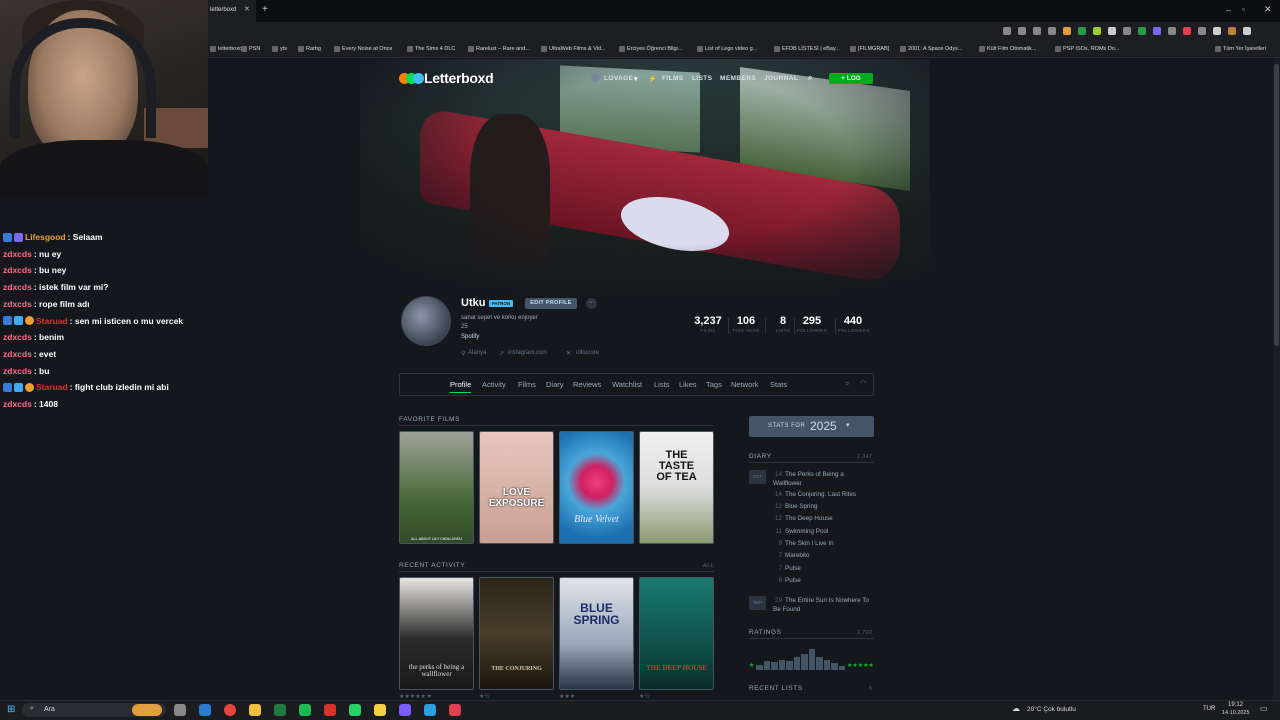  I want to click on scrollbar-thumb, so click(1276, 205).